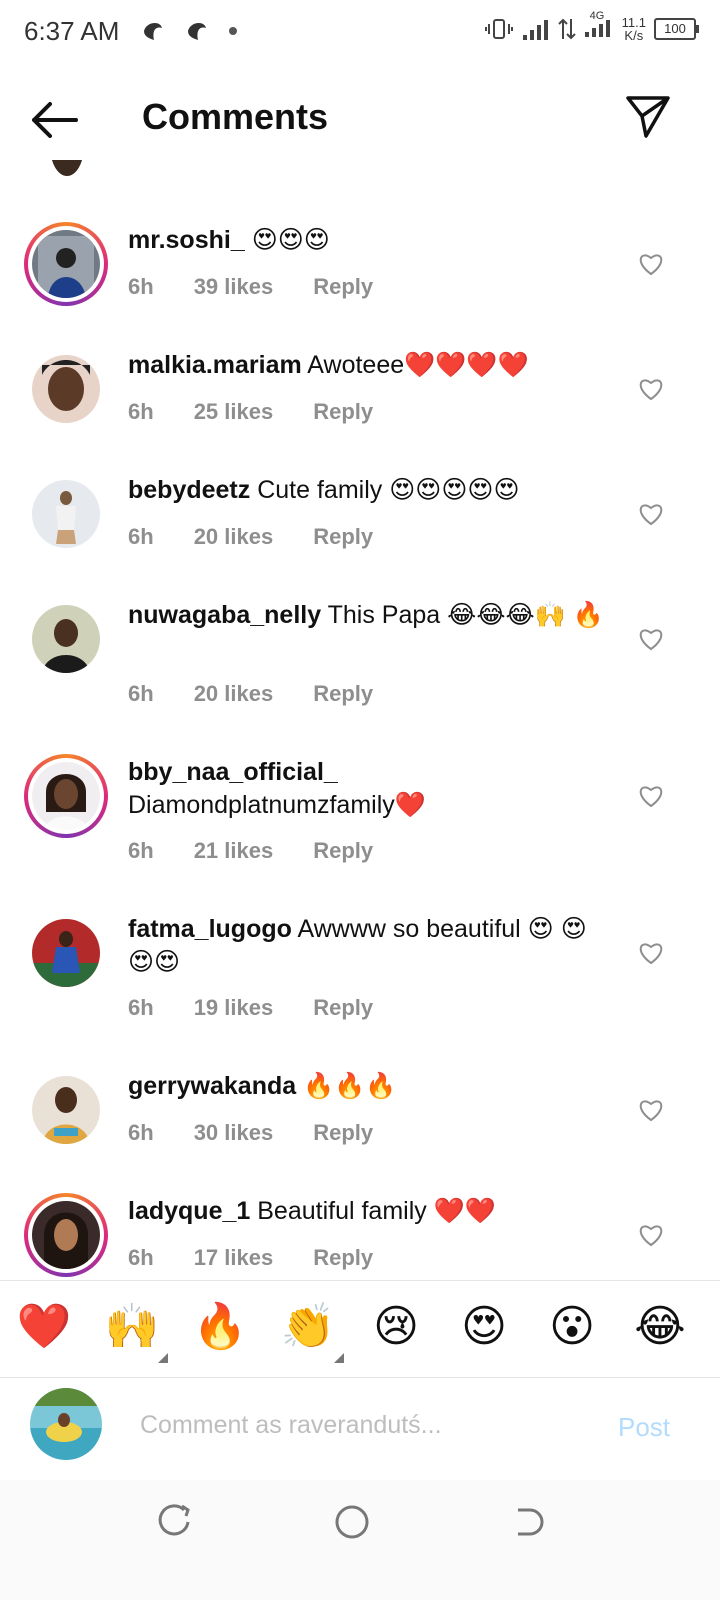  Describe the element at coordinates (484, 1327) in the screenshot. I see `heart-eyes-emoji-button: 😍` at that location.